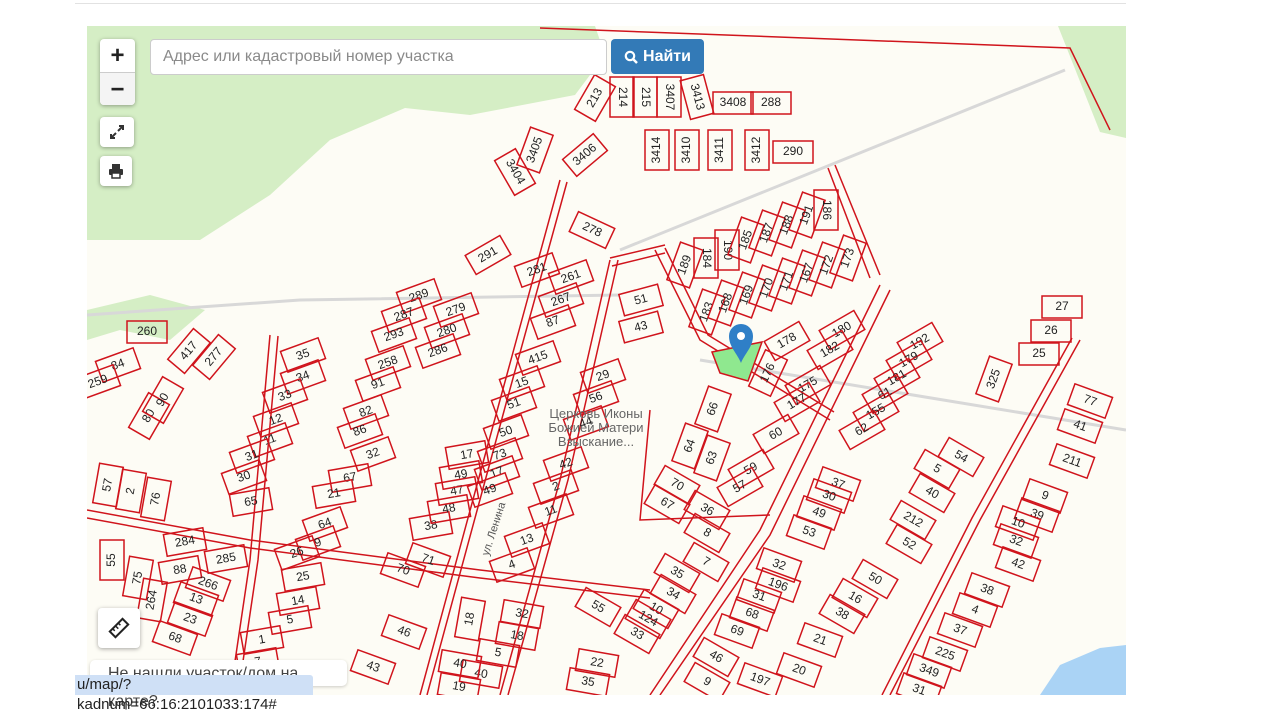 The image size is (1280, 720). I want to click on parcel: 284, so click(185, 542).